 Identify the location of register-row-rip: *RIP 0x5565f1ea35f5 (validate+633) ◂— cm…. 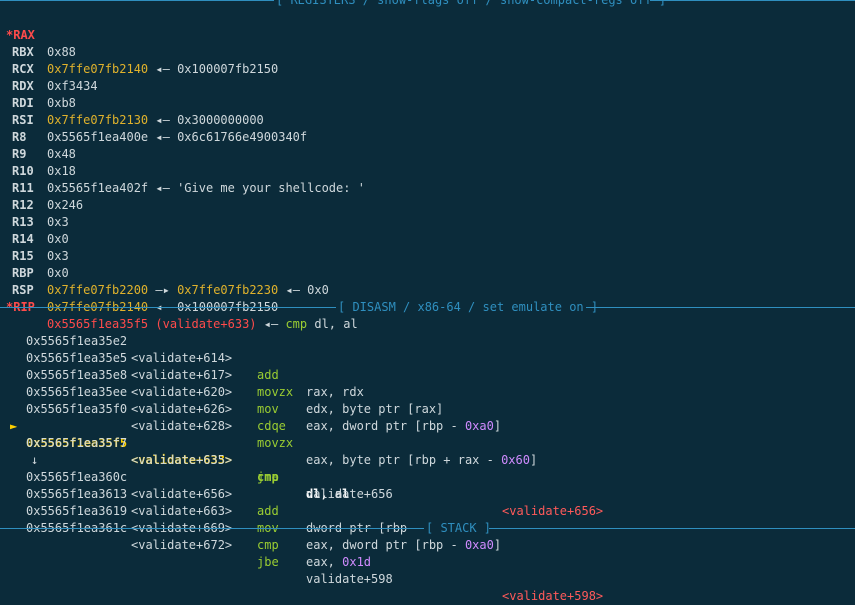
(427, 306).